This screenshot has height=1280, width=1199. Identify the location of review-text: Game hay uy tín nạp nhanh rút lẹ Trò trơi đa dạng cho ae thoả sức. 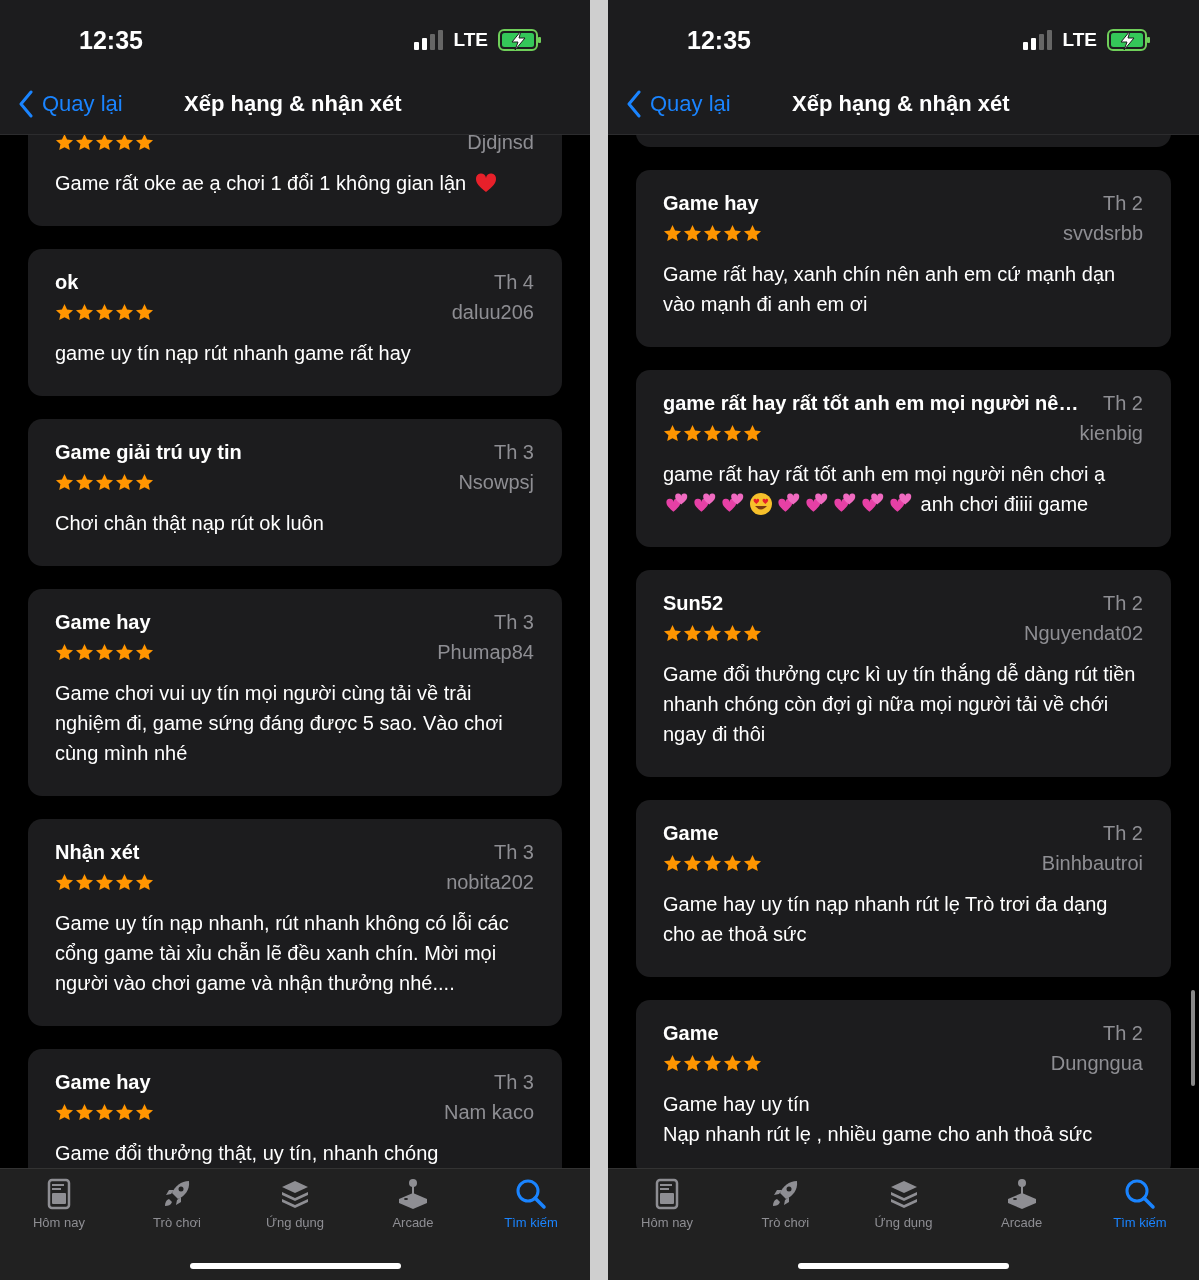
(886, 919).